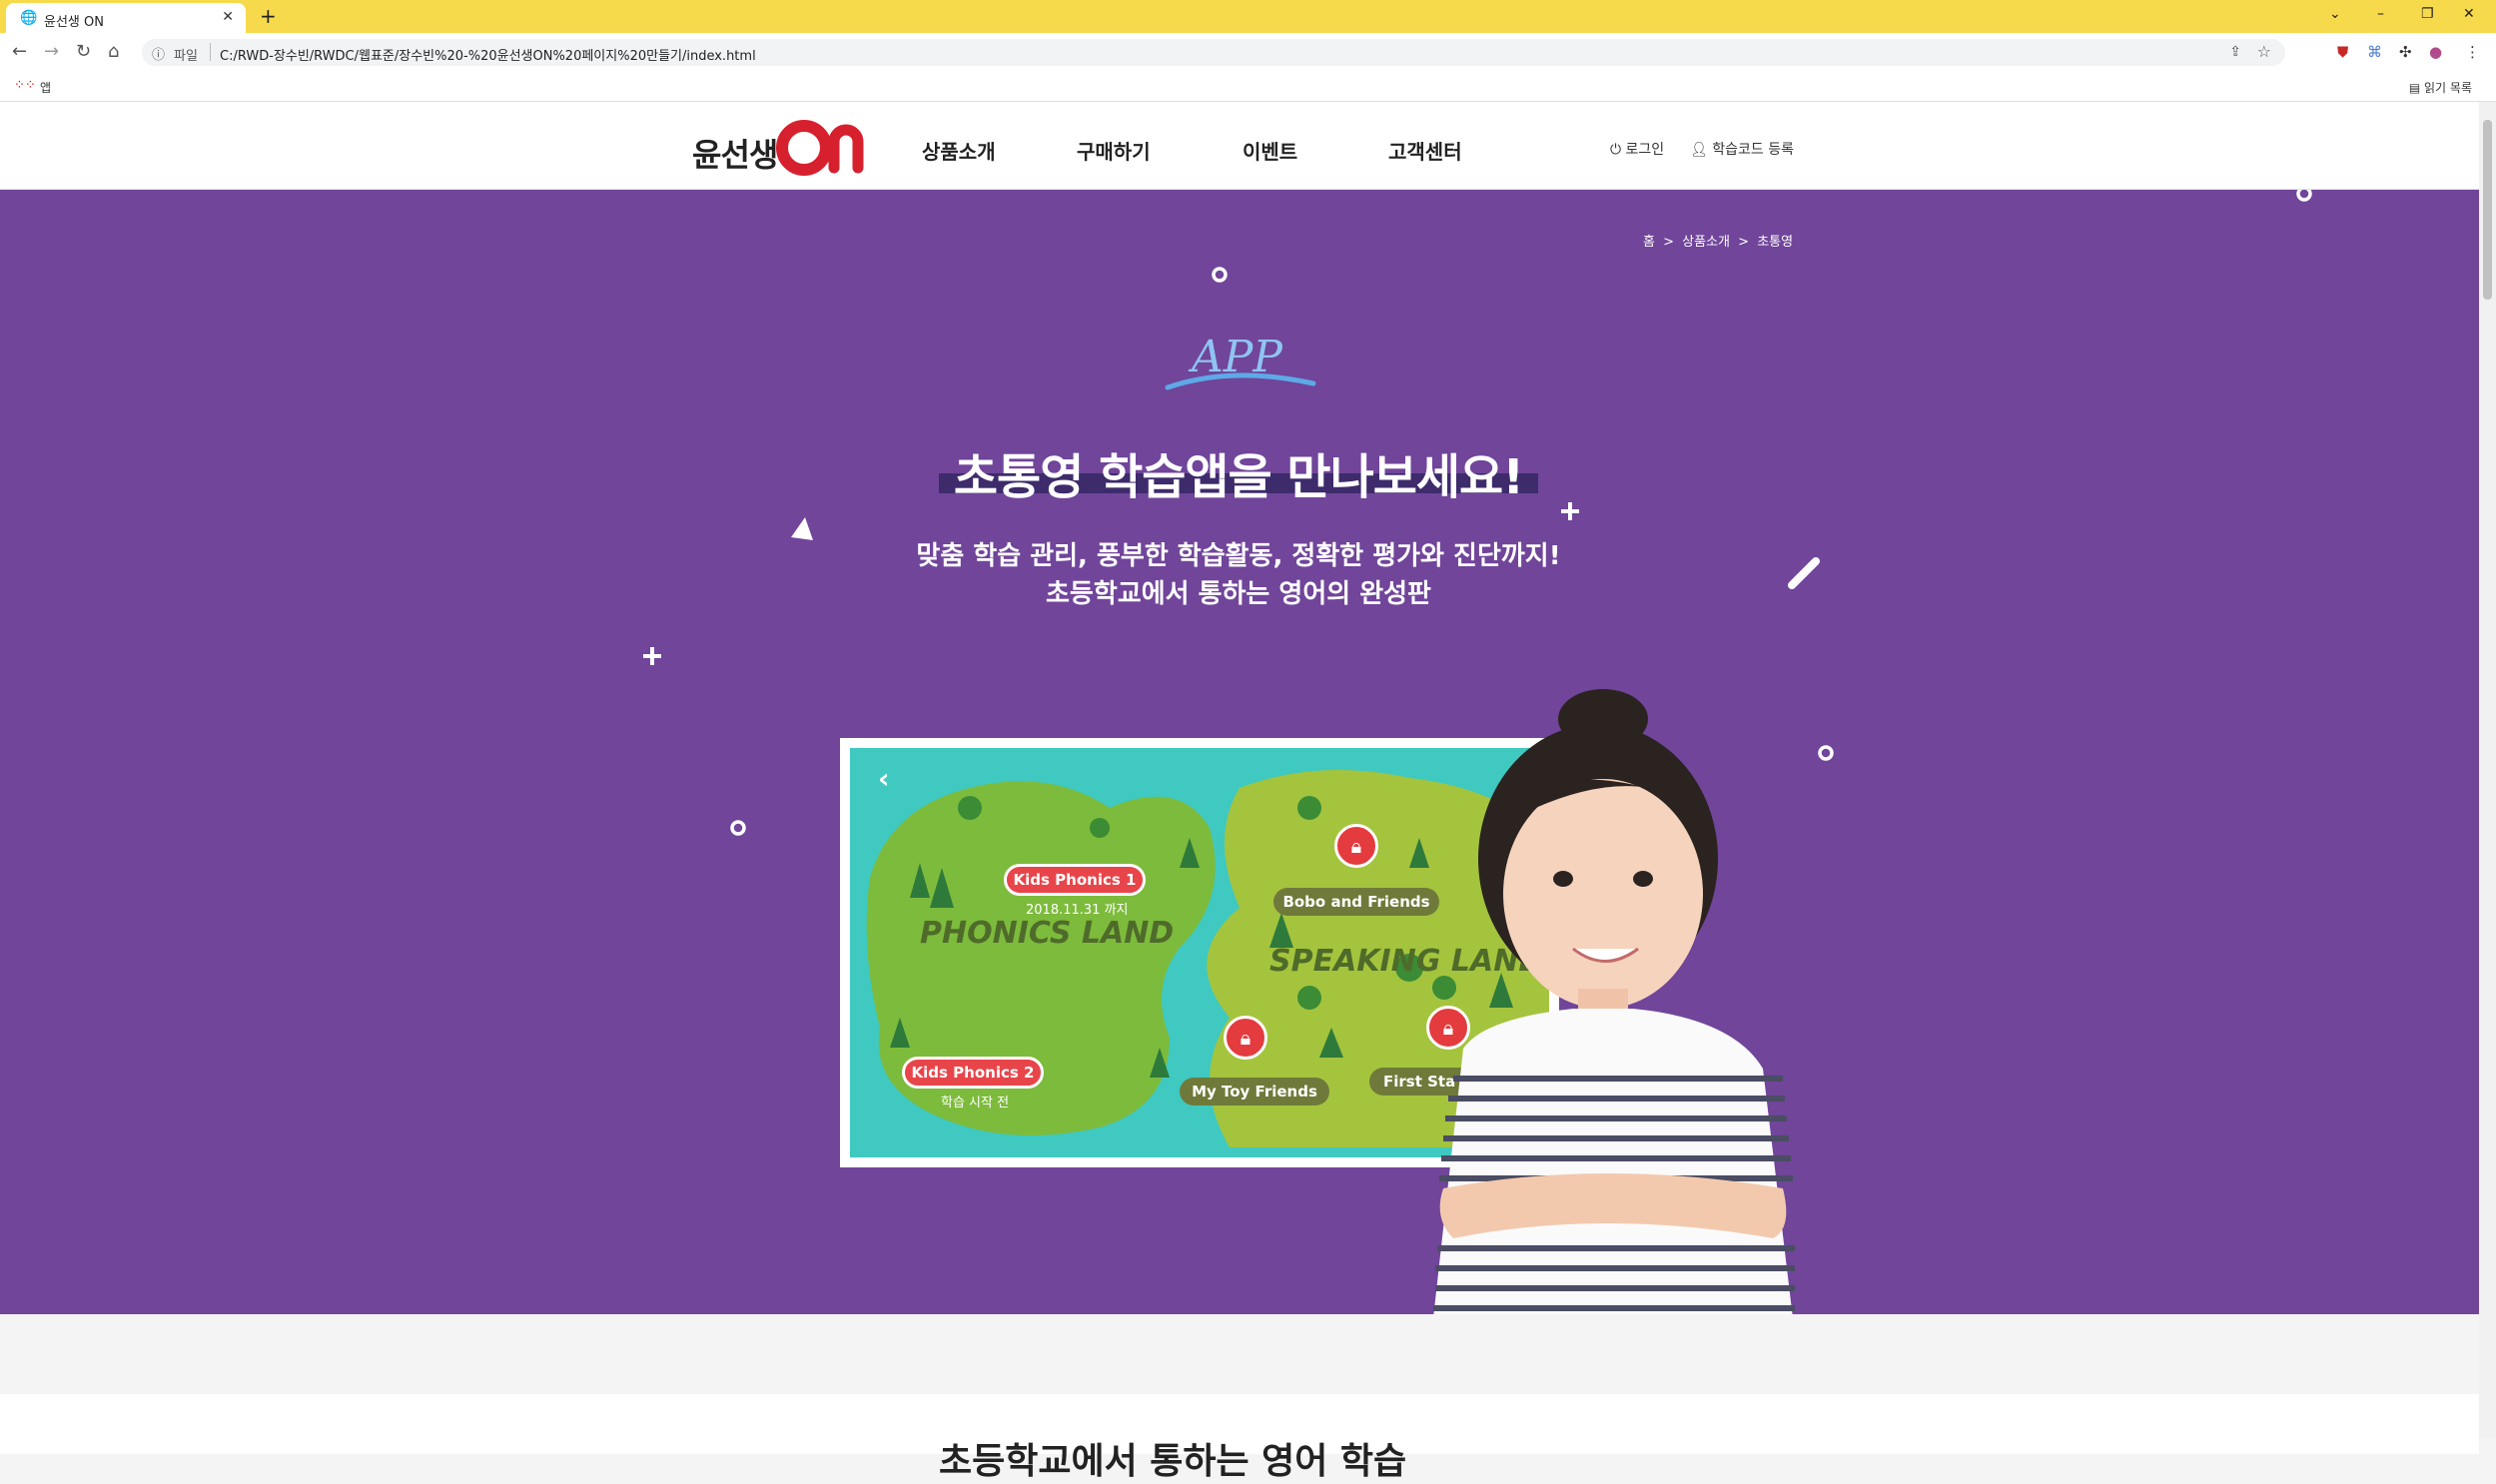  What do you see at coordinates (1235, 357) in the screenshot?
I see `app-tag: APP` at bounding box center [1235, 357].